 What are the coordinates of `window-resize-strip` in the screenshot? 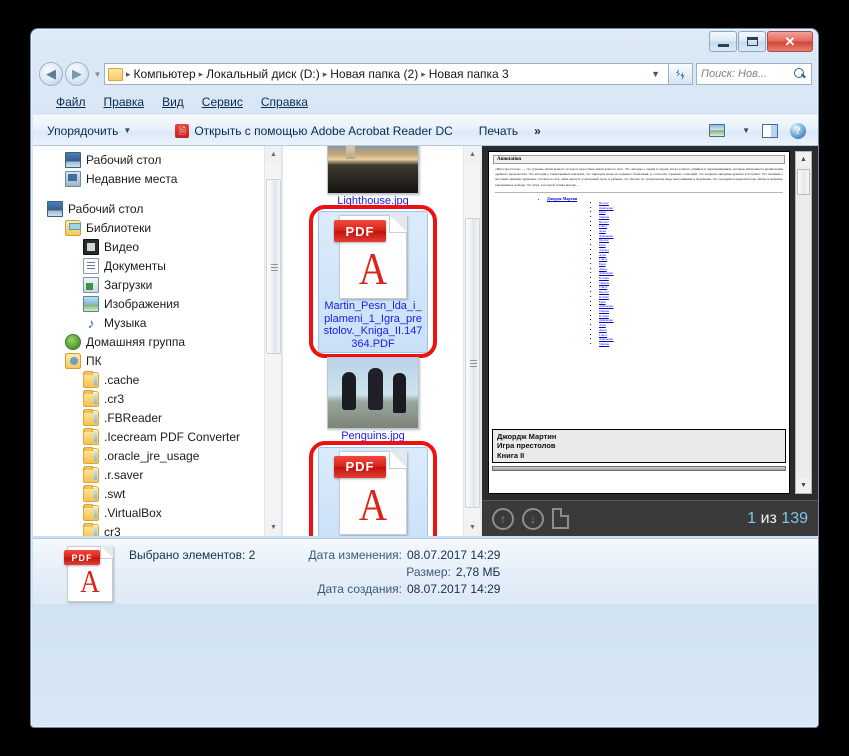 It's located at (425, 722).